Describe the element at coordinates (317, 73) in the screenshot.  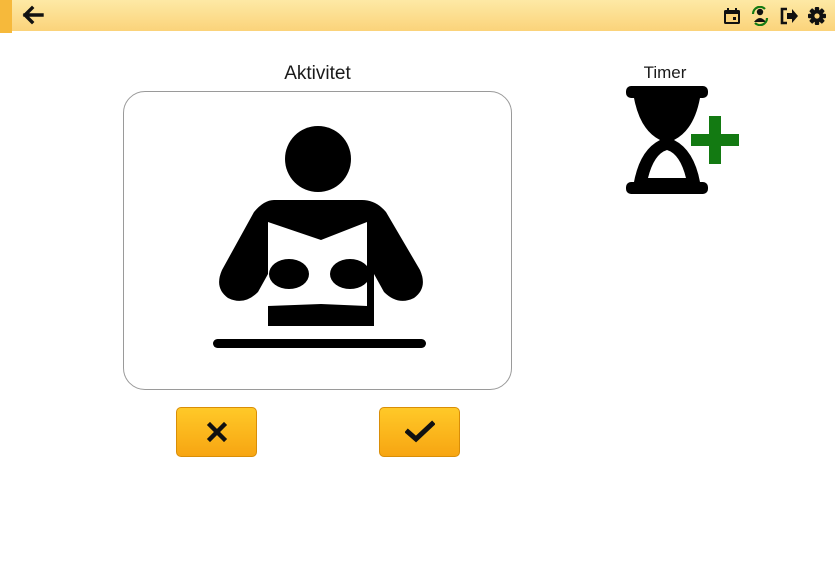
I see `activity-title: Aktivitet` at that location.